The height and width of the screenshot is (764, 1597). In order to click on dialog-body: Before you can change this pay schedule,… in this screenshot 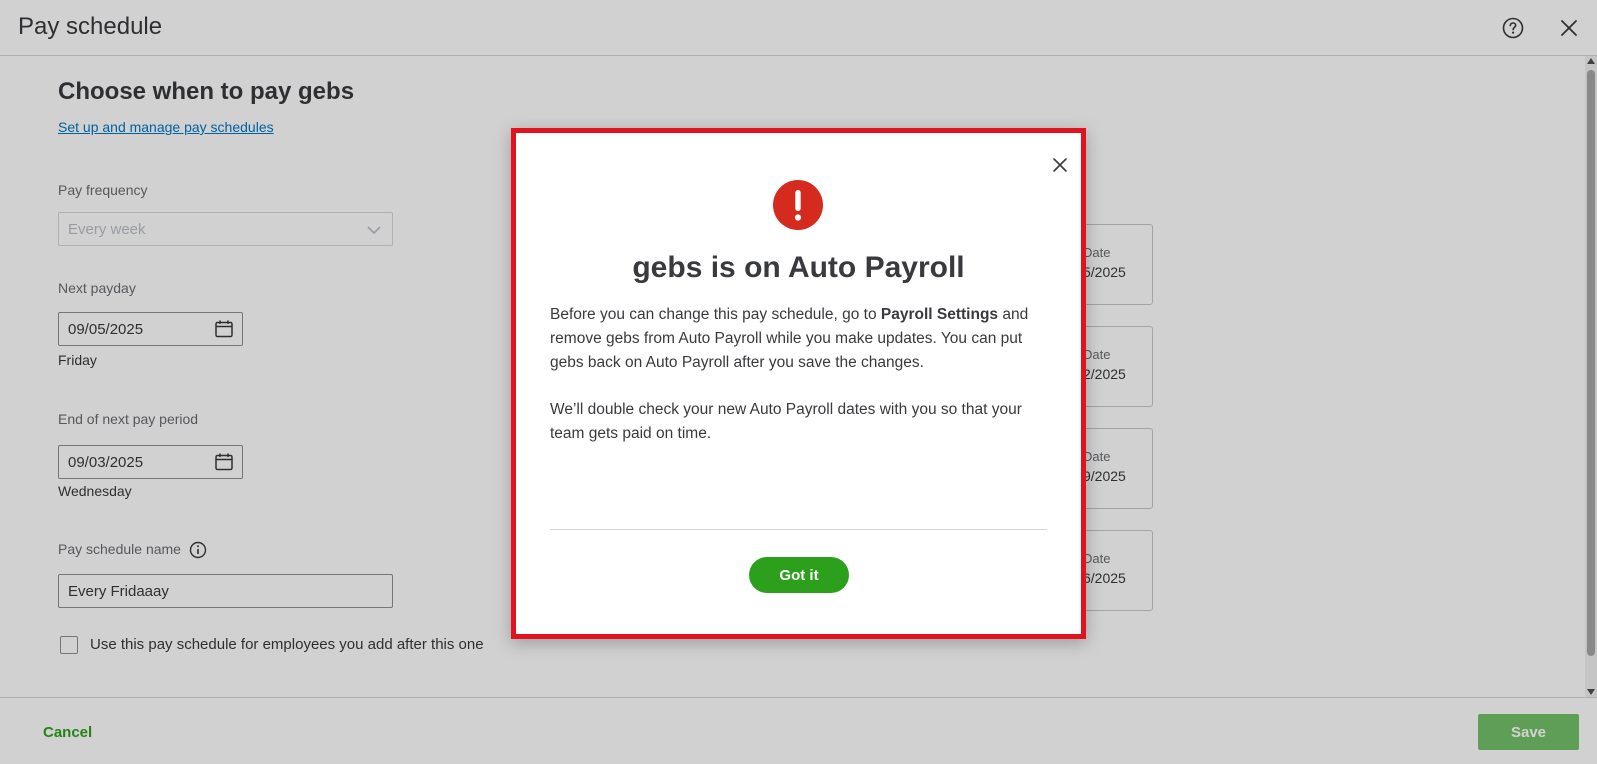, I will do `click(800, 386)`.